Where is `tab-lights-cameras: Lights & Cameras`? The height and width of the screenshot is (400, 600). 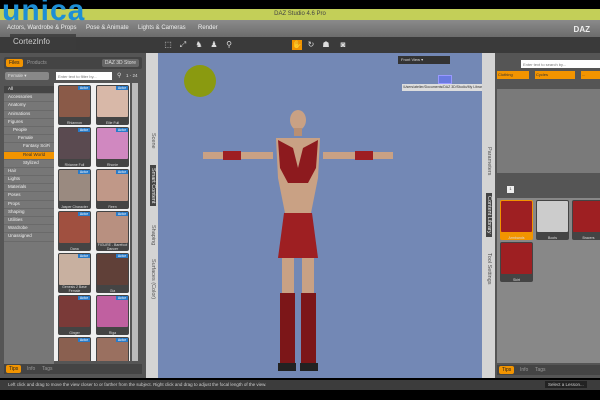 tab-lights-cameras: Lights & Cameras is located at coordinates (162, 28).